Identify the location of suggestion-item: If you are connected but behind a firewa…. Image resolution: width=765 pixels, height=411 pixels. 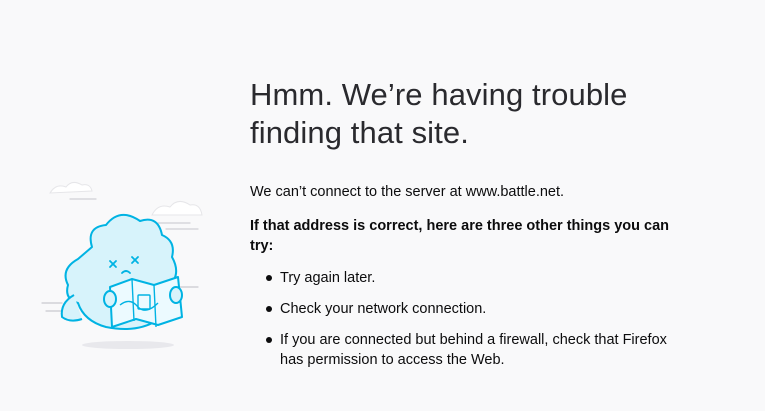
(460, 350).